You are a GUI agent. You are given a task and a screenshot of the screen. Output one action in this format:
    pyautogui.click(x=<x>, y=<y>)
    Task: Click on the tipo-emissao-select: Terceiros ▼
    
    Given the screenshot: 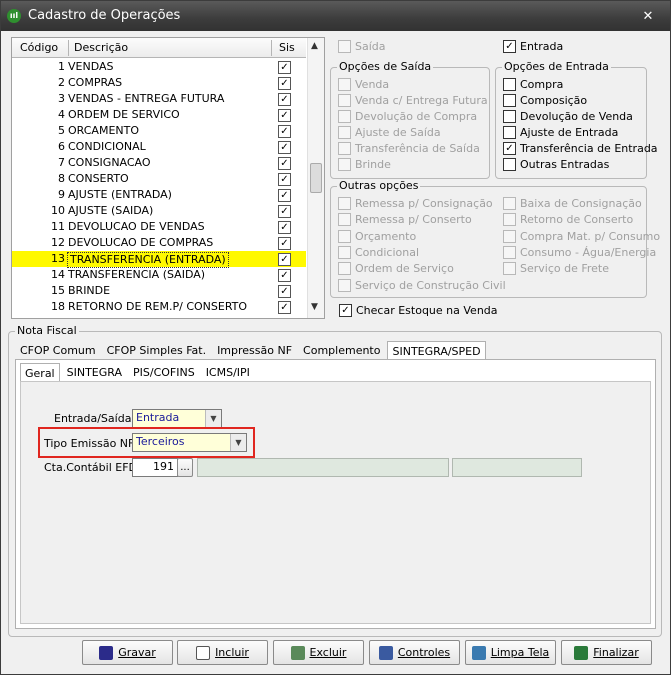 What is the action you would take?
    pyautogui.click(x=189, y=442)
    